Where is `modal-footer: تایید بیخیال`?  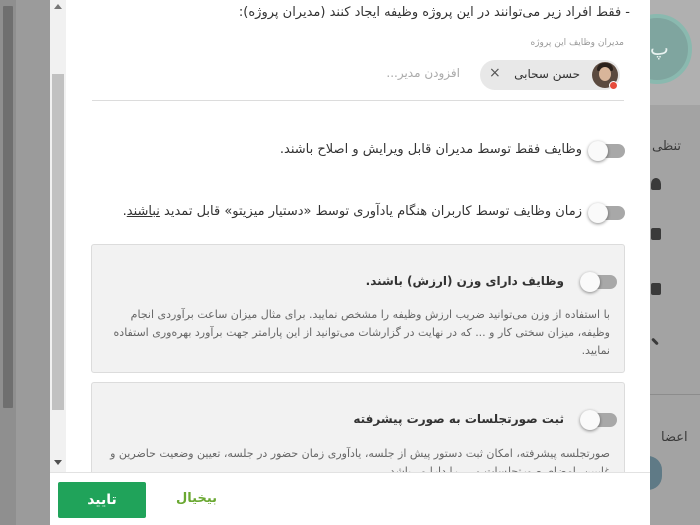 modal-footer: تایید بیخیال is located at coordinates (350, 498).